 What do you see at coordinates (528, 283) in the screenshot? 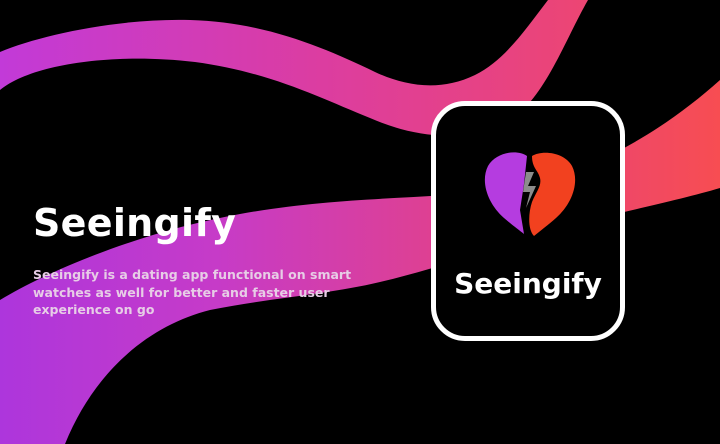
I see `watch-app-name: Seeingify` at bounding box center [528, 283].